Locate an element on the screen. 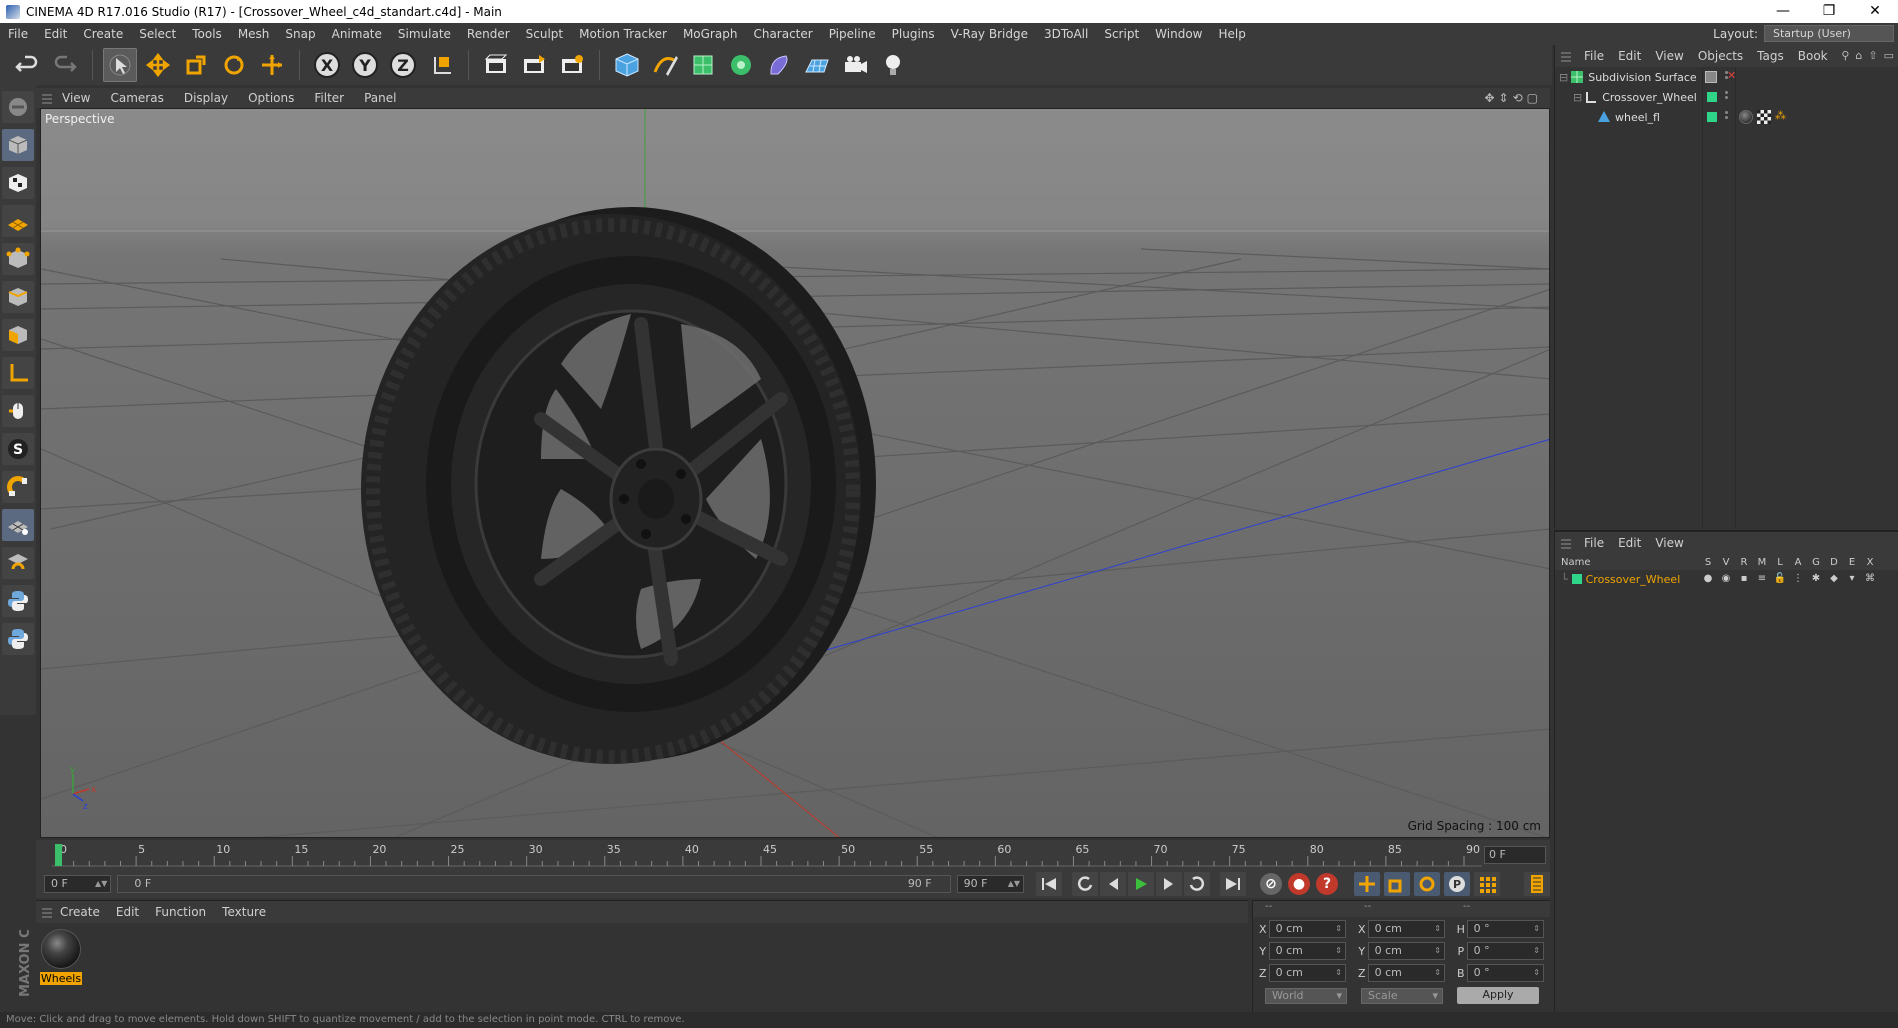 The width and height of the screenshot is (1898, 1028). viewport-menu-cameras: Cameras is located at coordinates (136, 98).